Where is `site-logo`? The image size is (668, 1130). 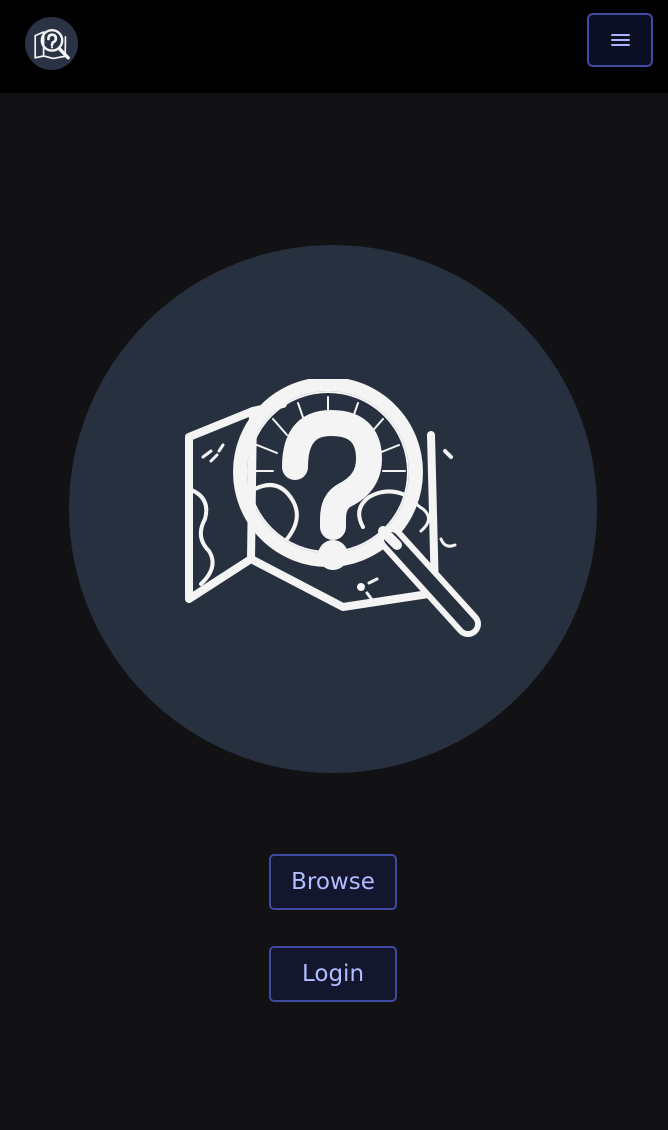 site-logo is located at coordinates (51, 43).